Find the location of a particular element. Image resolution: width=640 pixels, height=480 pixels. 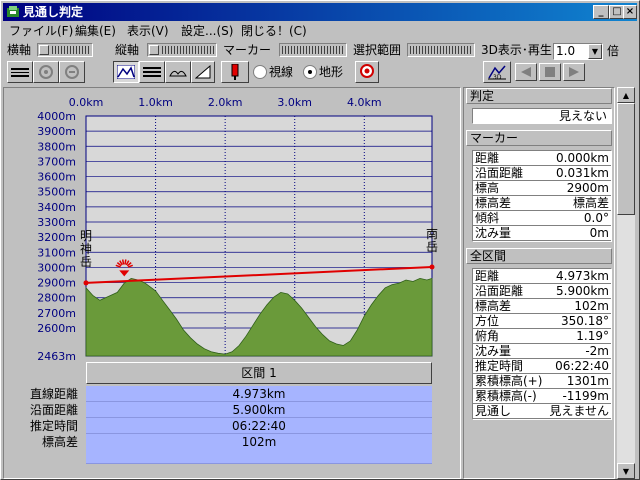

full-range-row: 俯角 1.19° is located at coordinates (542, 336).